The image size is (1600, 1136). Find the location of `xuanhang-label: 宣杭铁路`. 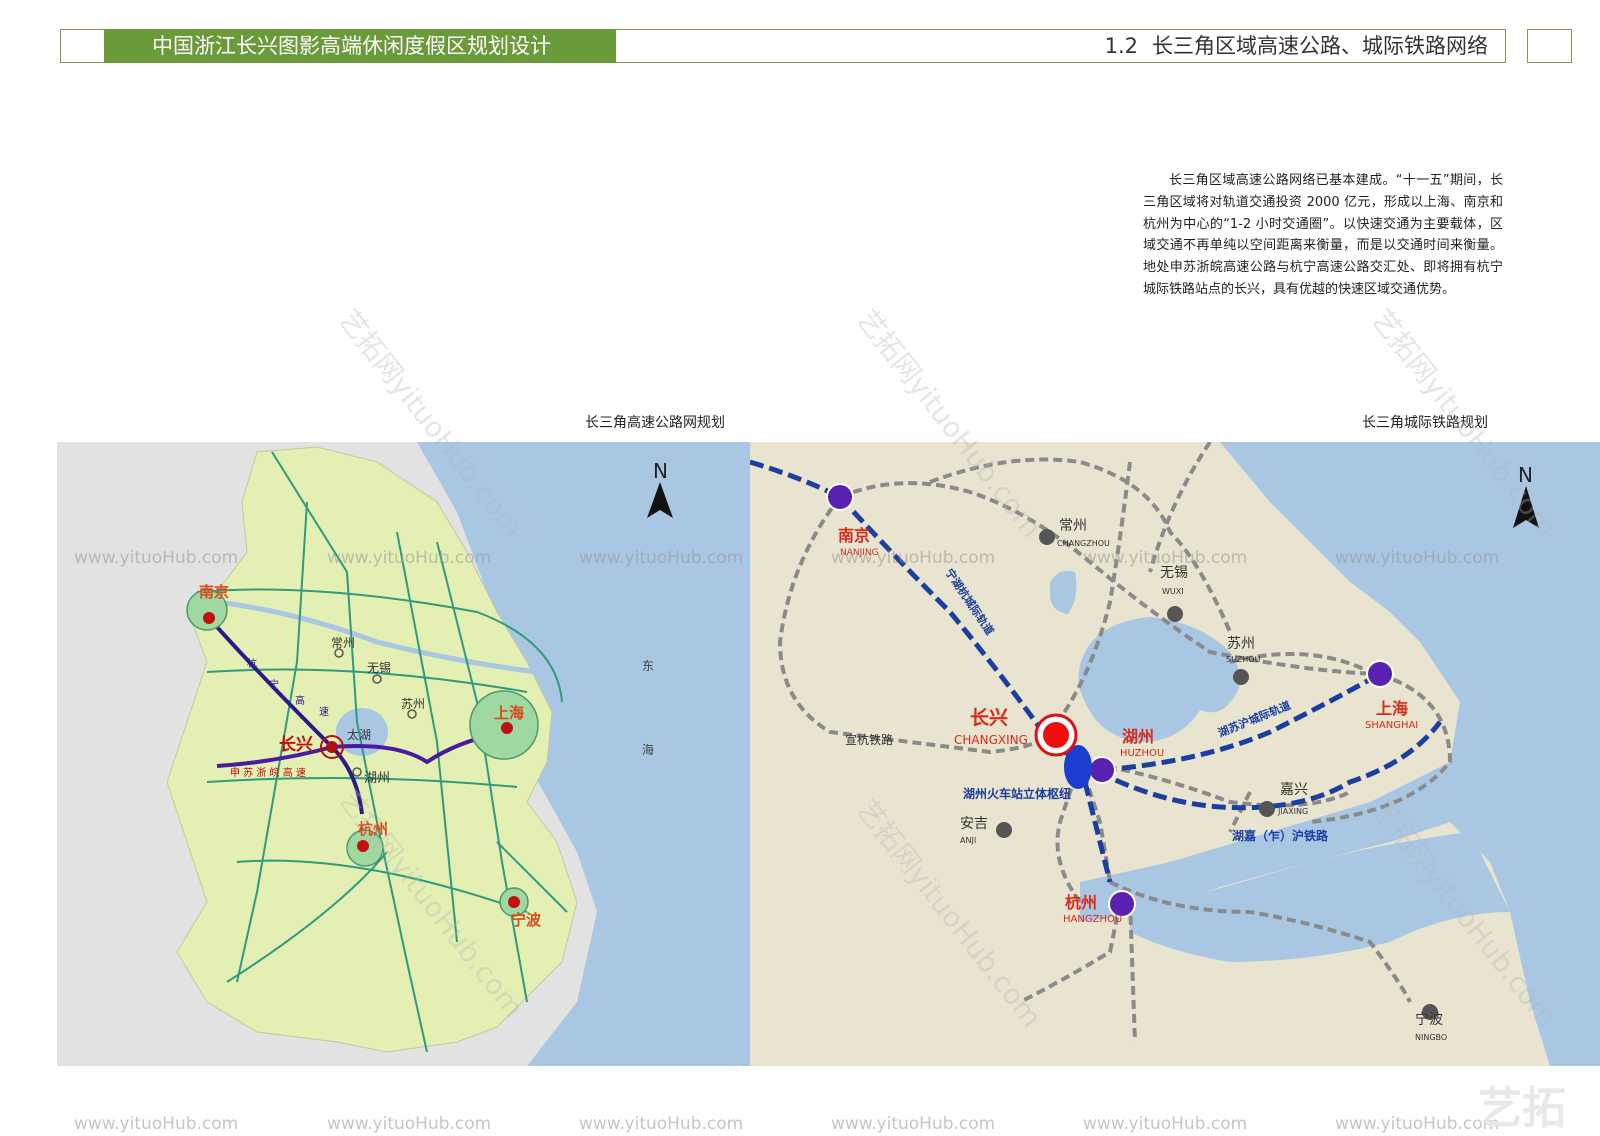

xuanhang-label: 宣杭铁路 is located at coordinates (869, 739).